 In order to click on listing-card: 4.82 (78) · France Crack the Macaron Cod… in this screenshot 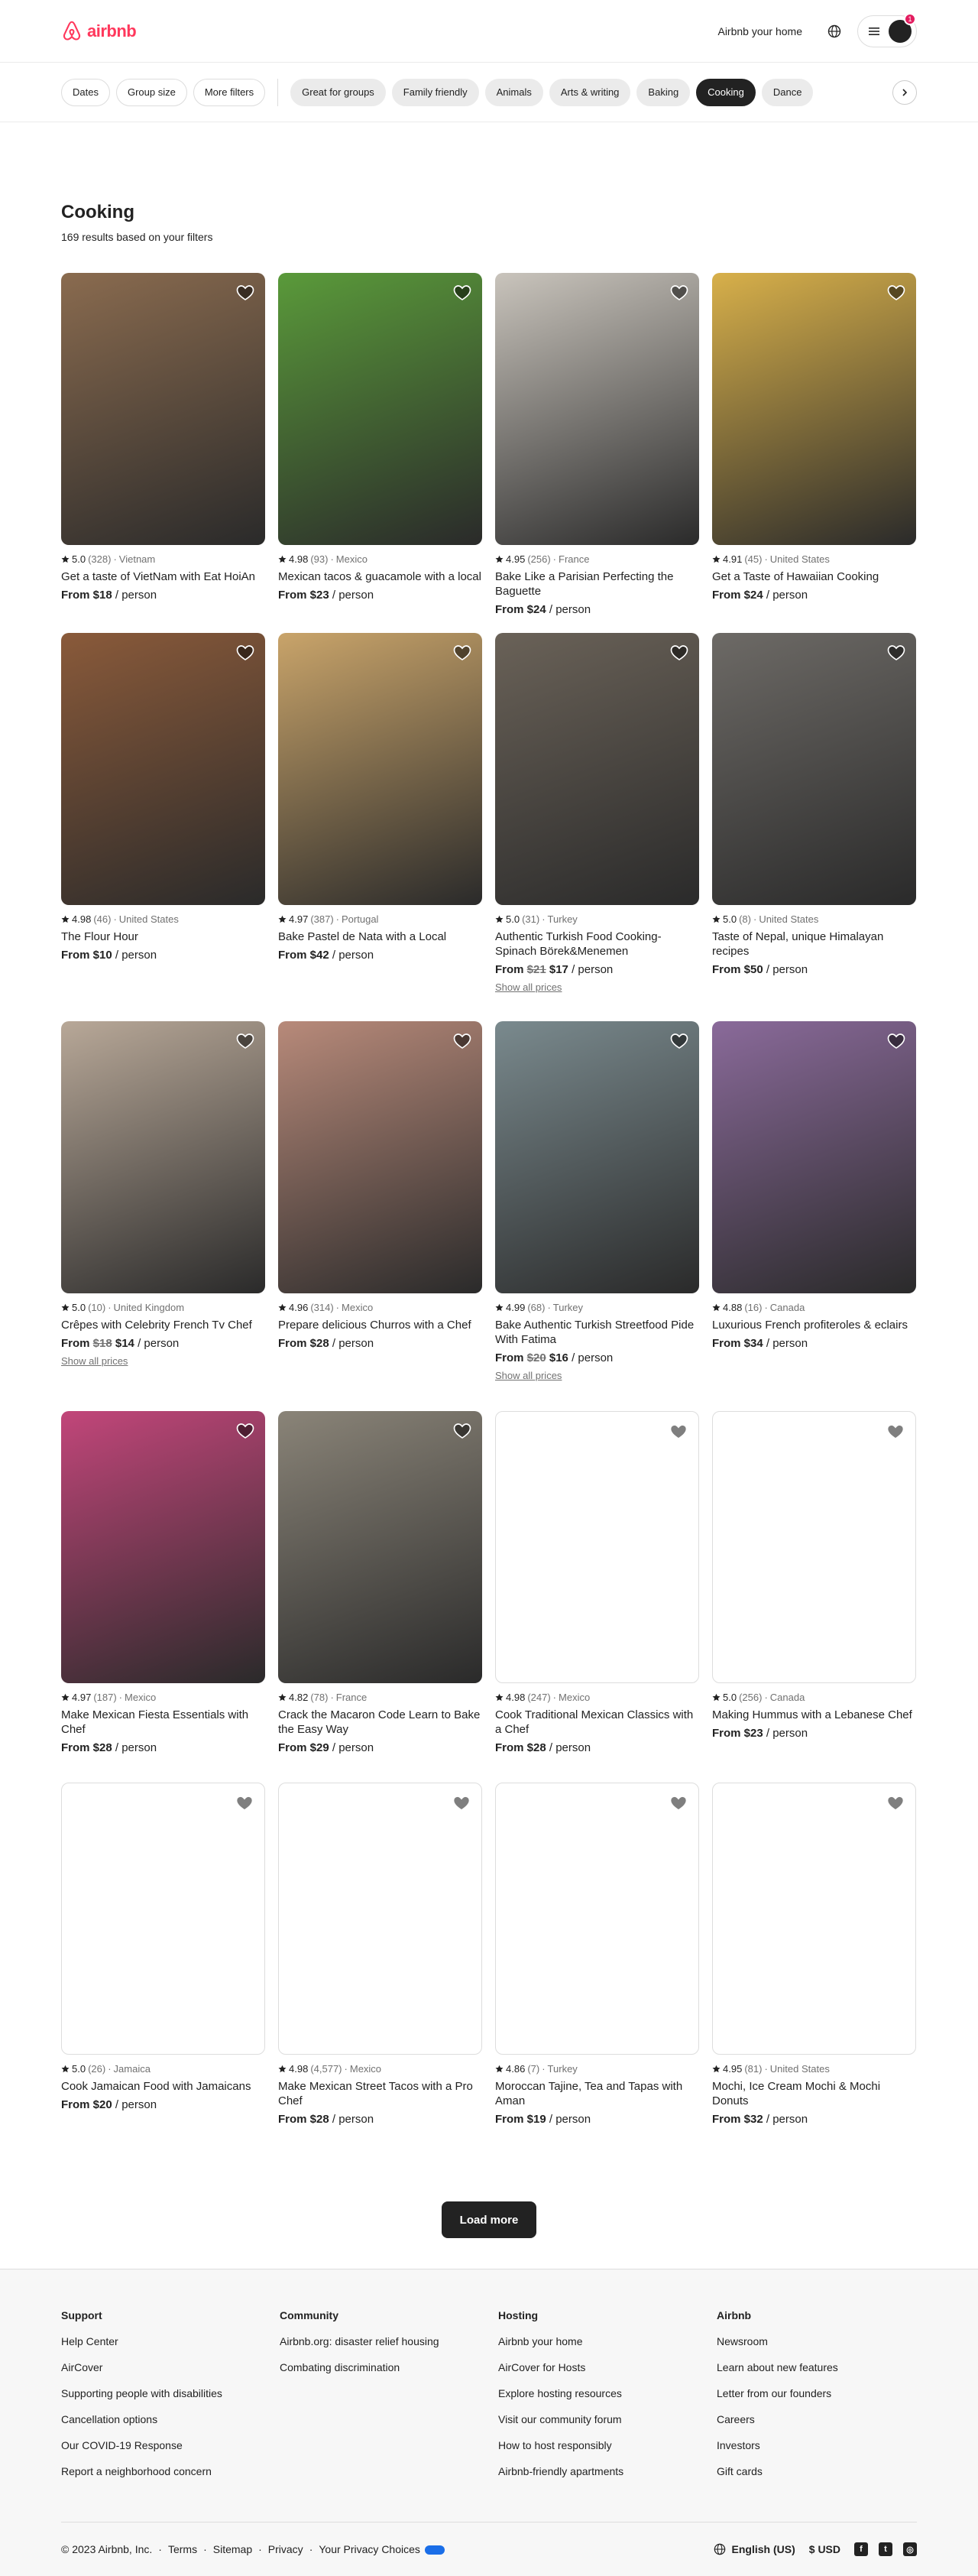, I will do `click(380, 1582)`.